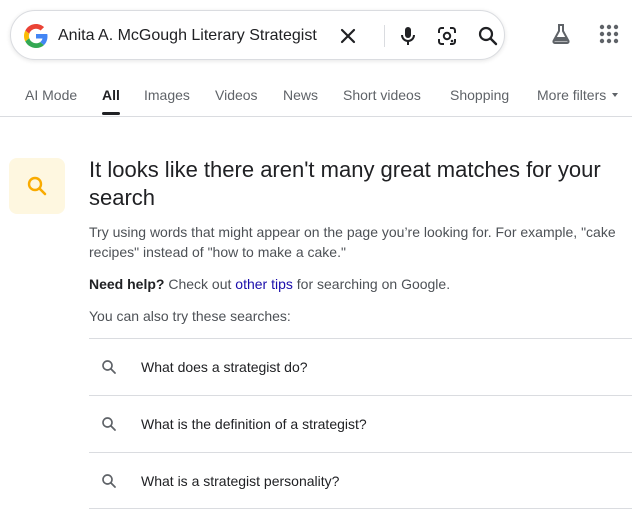 This screenshot has height=511, width=632. I want to click on help-bold: Need help?, so click(127, 284).